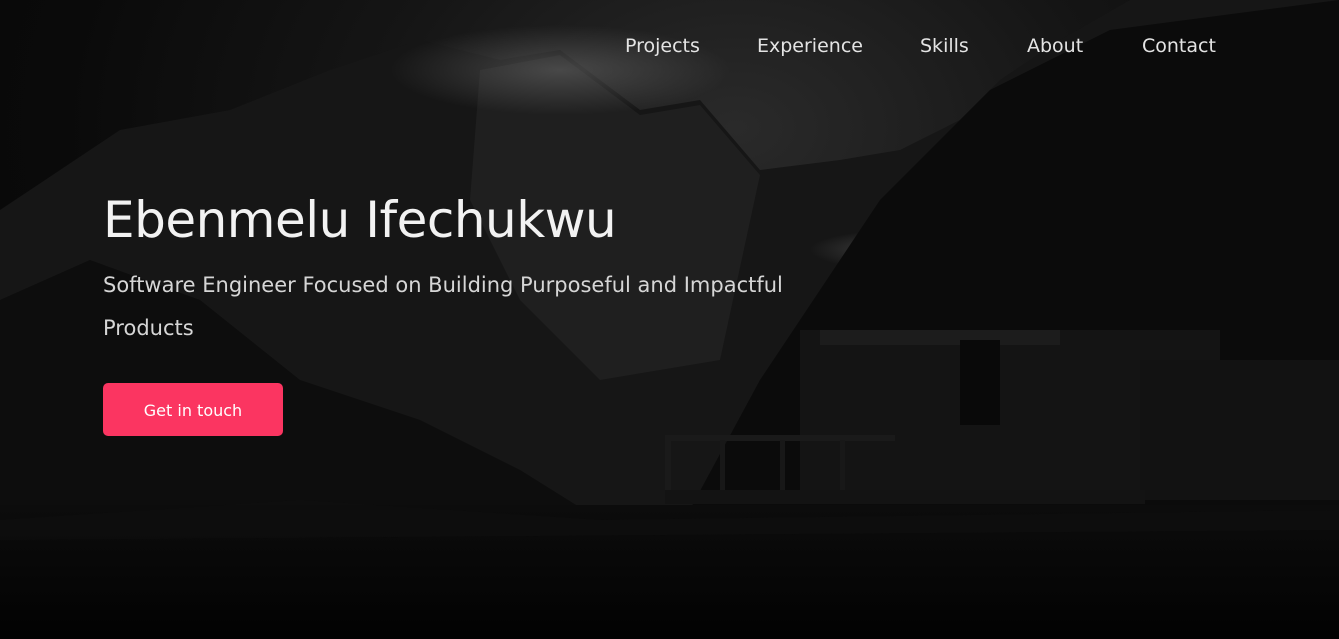 This screenshot has height=639, width=1339. I want to click on main-navigation: Projects Experience Skills About Contact, so click(669, 46).